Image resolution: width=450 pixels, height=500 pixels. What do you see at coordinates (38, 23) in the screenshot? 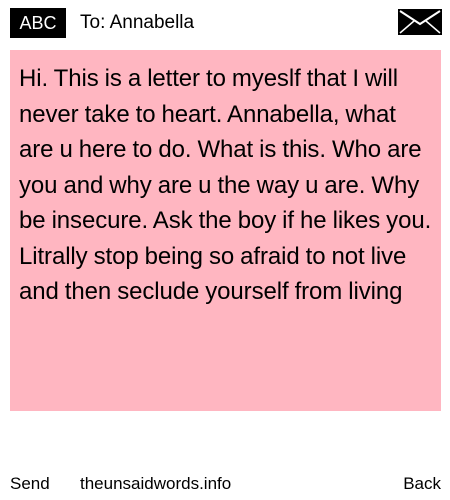
I see `input-mode-badge: ABC` at bounding box center [38, 23].